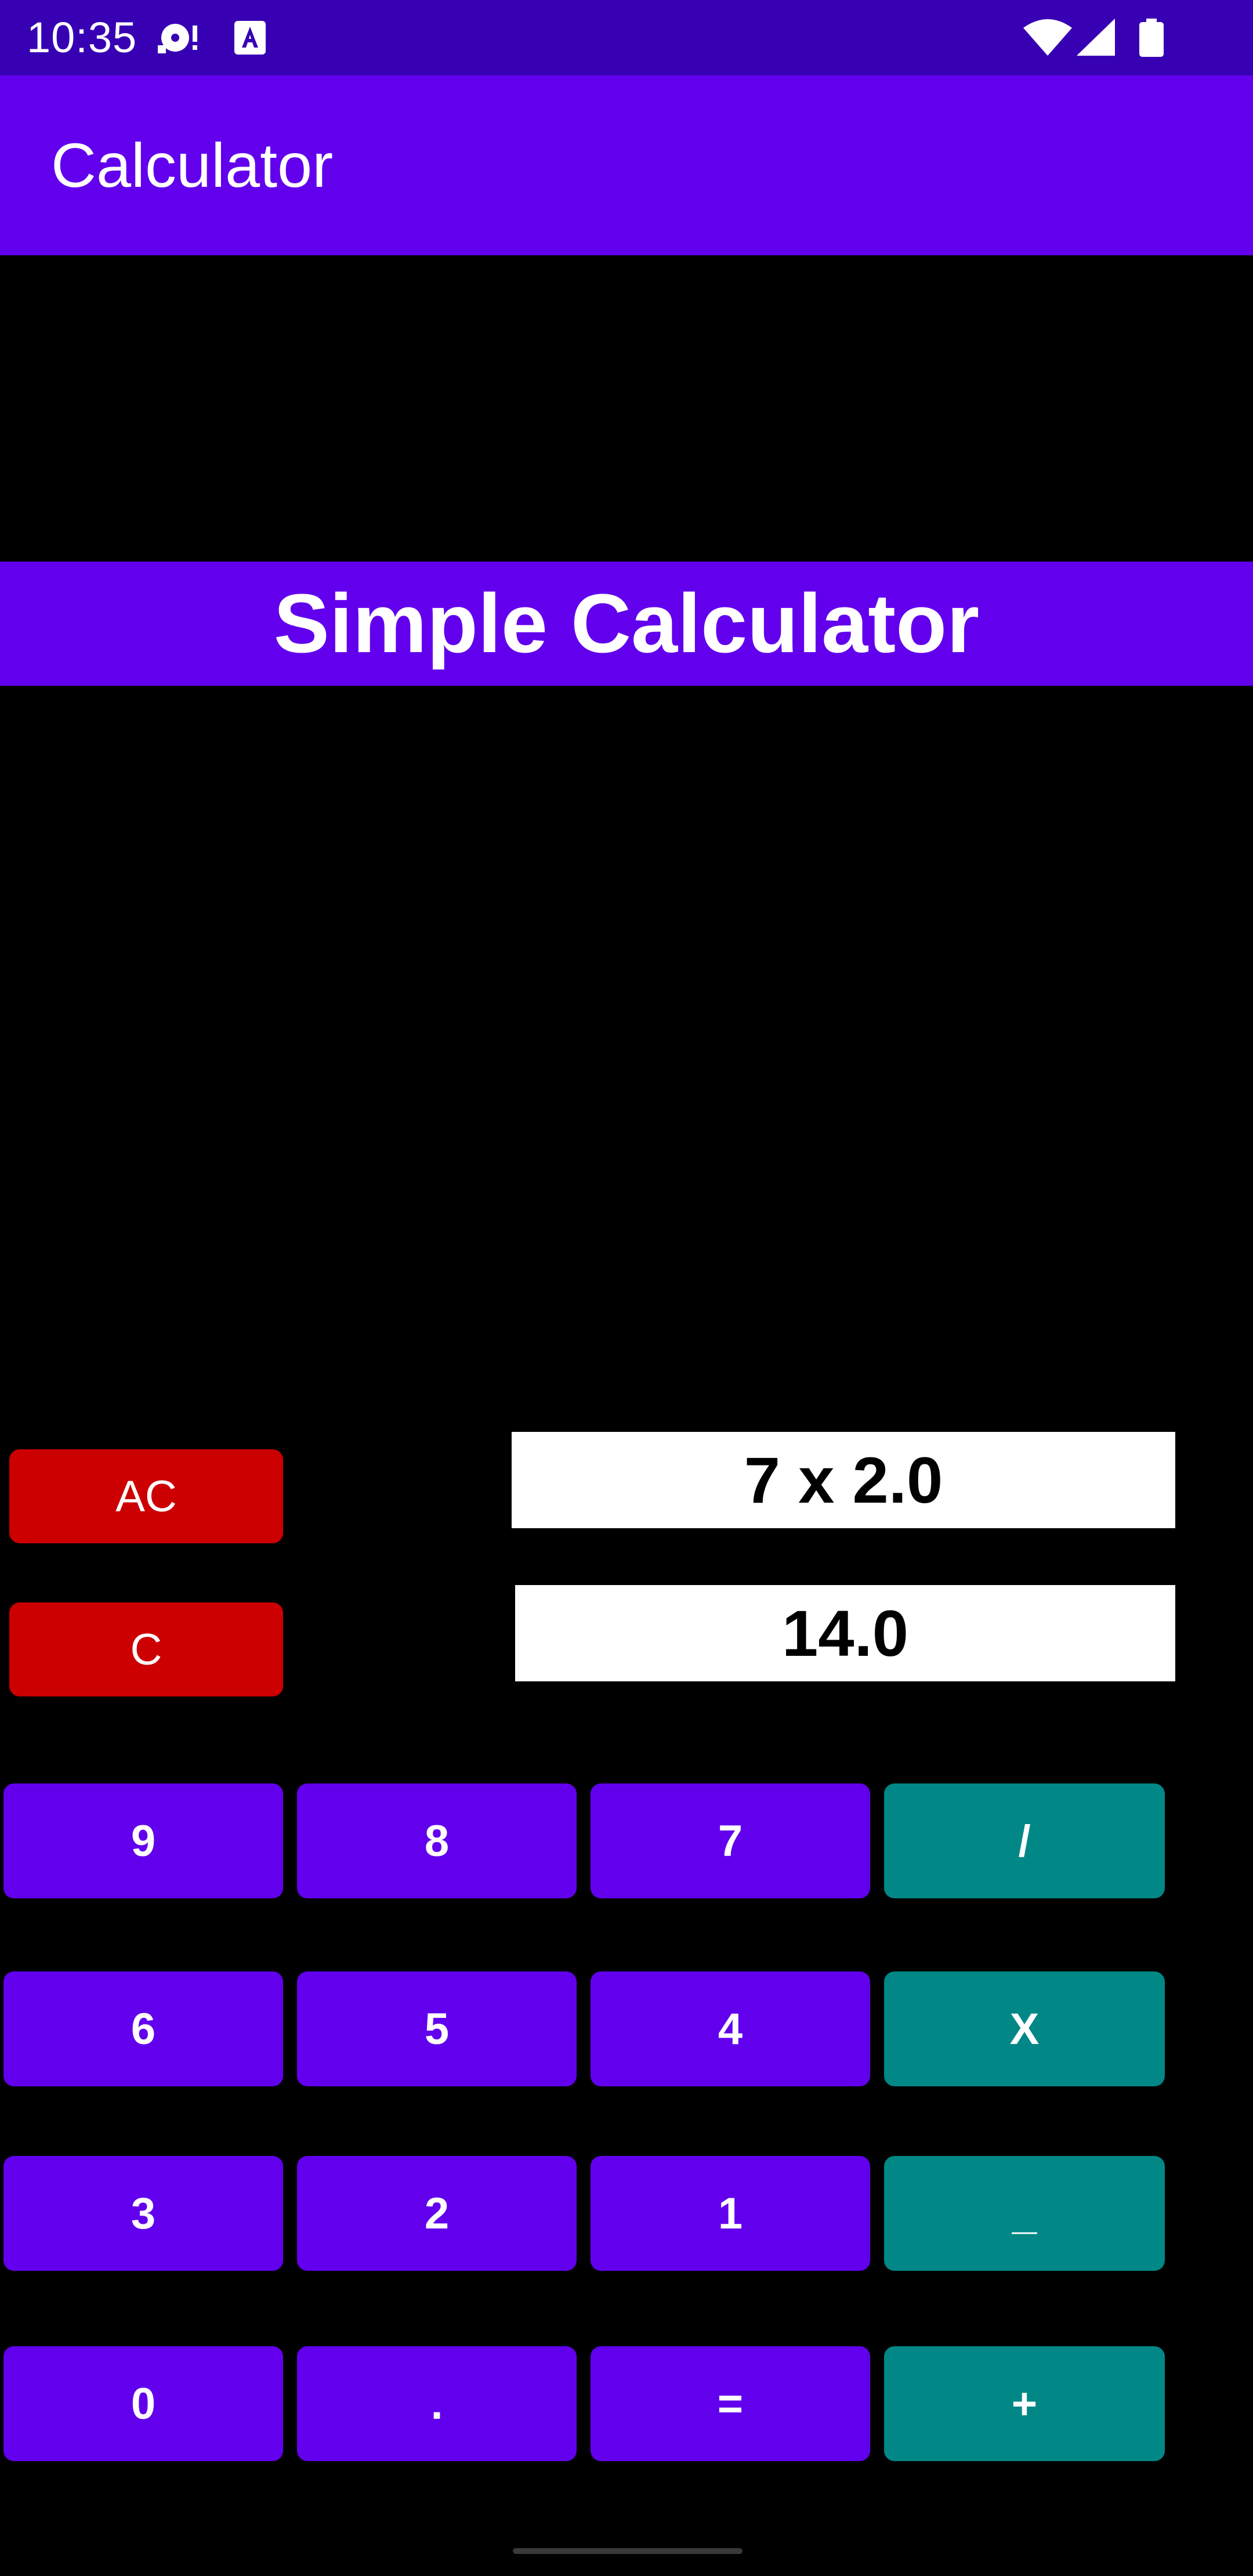 The image size is (1253, 2576). What do you see at coordinates (143, 2213) in the screenshot?
I see `digit-3-button: 3` at bounding box center [143, 2213].